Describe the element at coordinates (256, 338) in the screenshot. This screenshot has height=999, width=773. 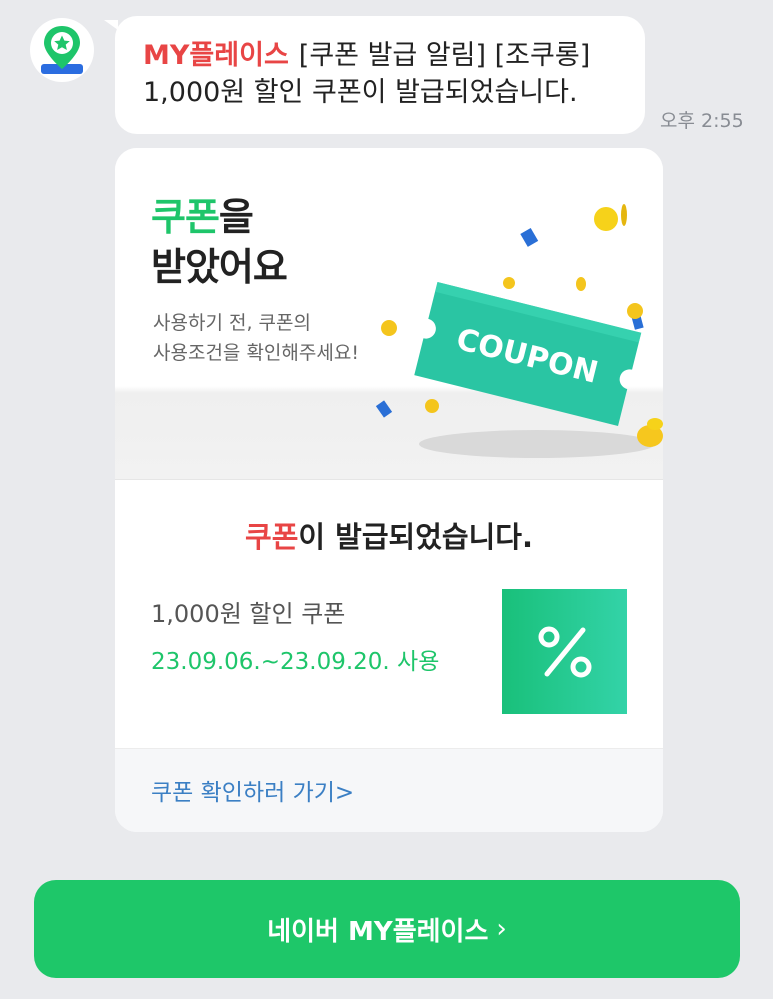
I see `banner-subtitle: 사용하기 전, 쿠폰의 사용조건을 확인해주세요!` at that location.